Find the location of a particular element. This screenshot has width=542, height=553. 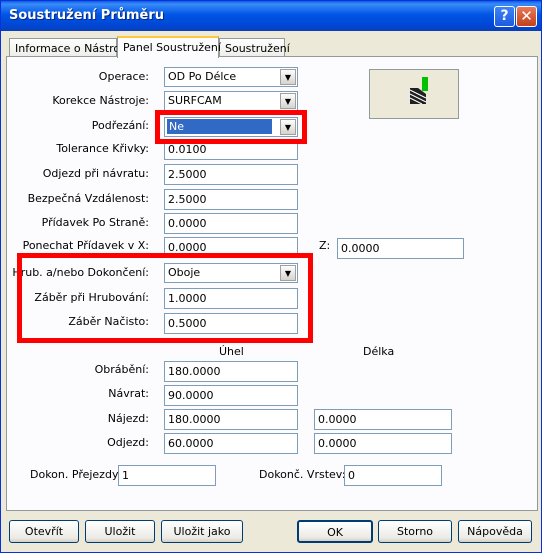

window-title: Soustružení Průměru is located at coordinates (87, 15).